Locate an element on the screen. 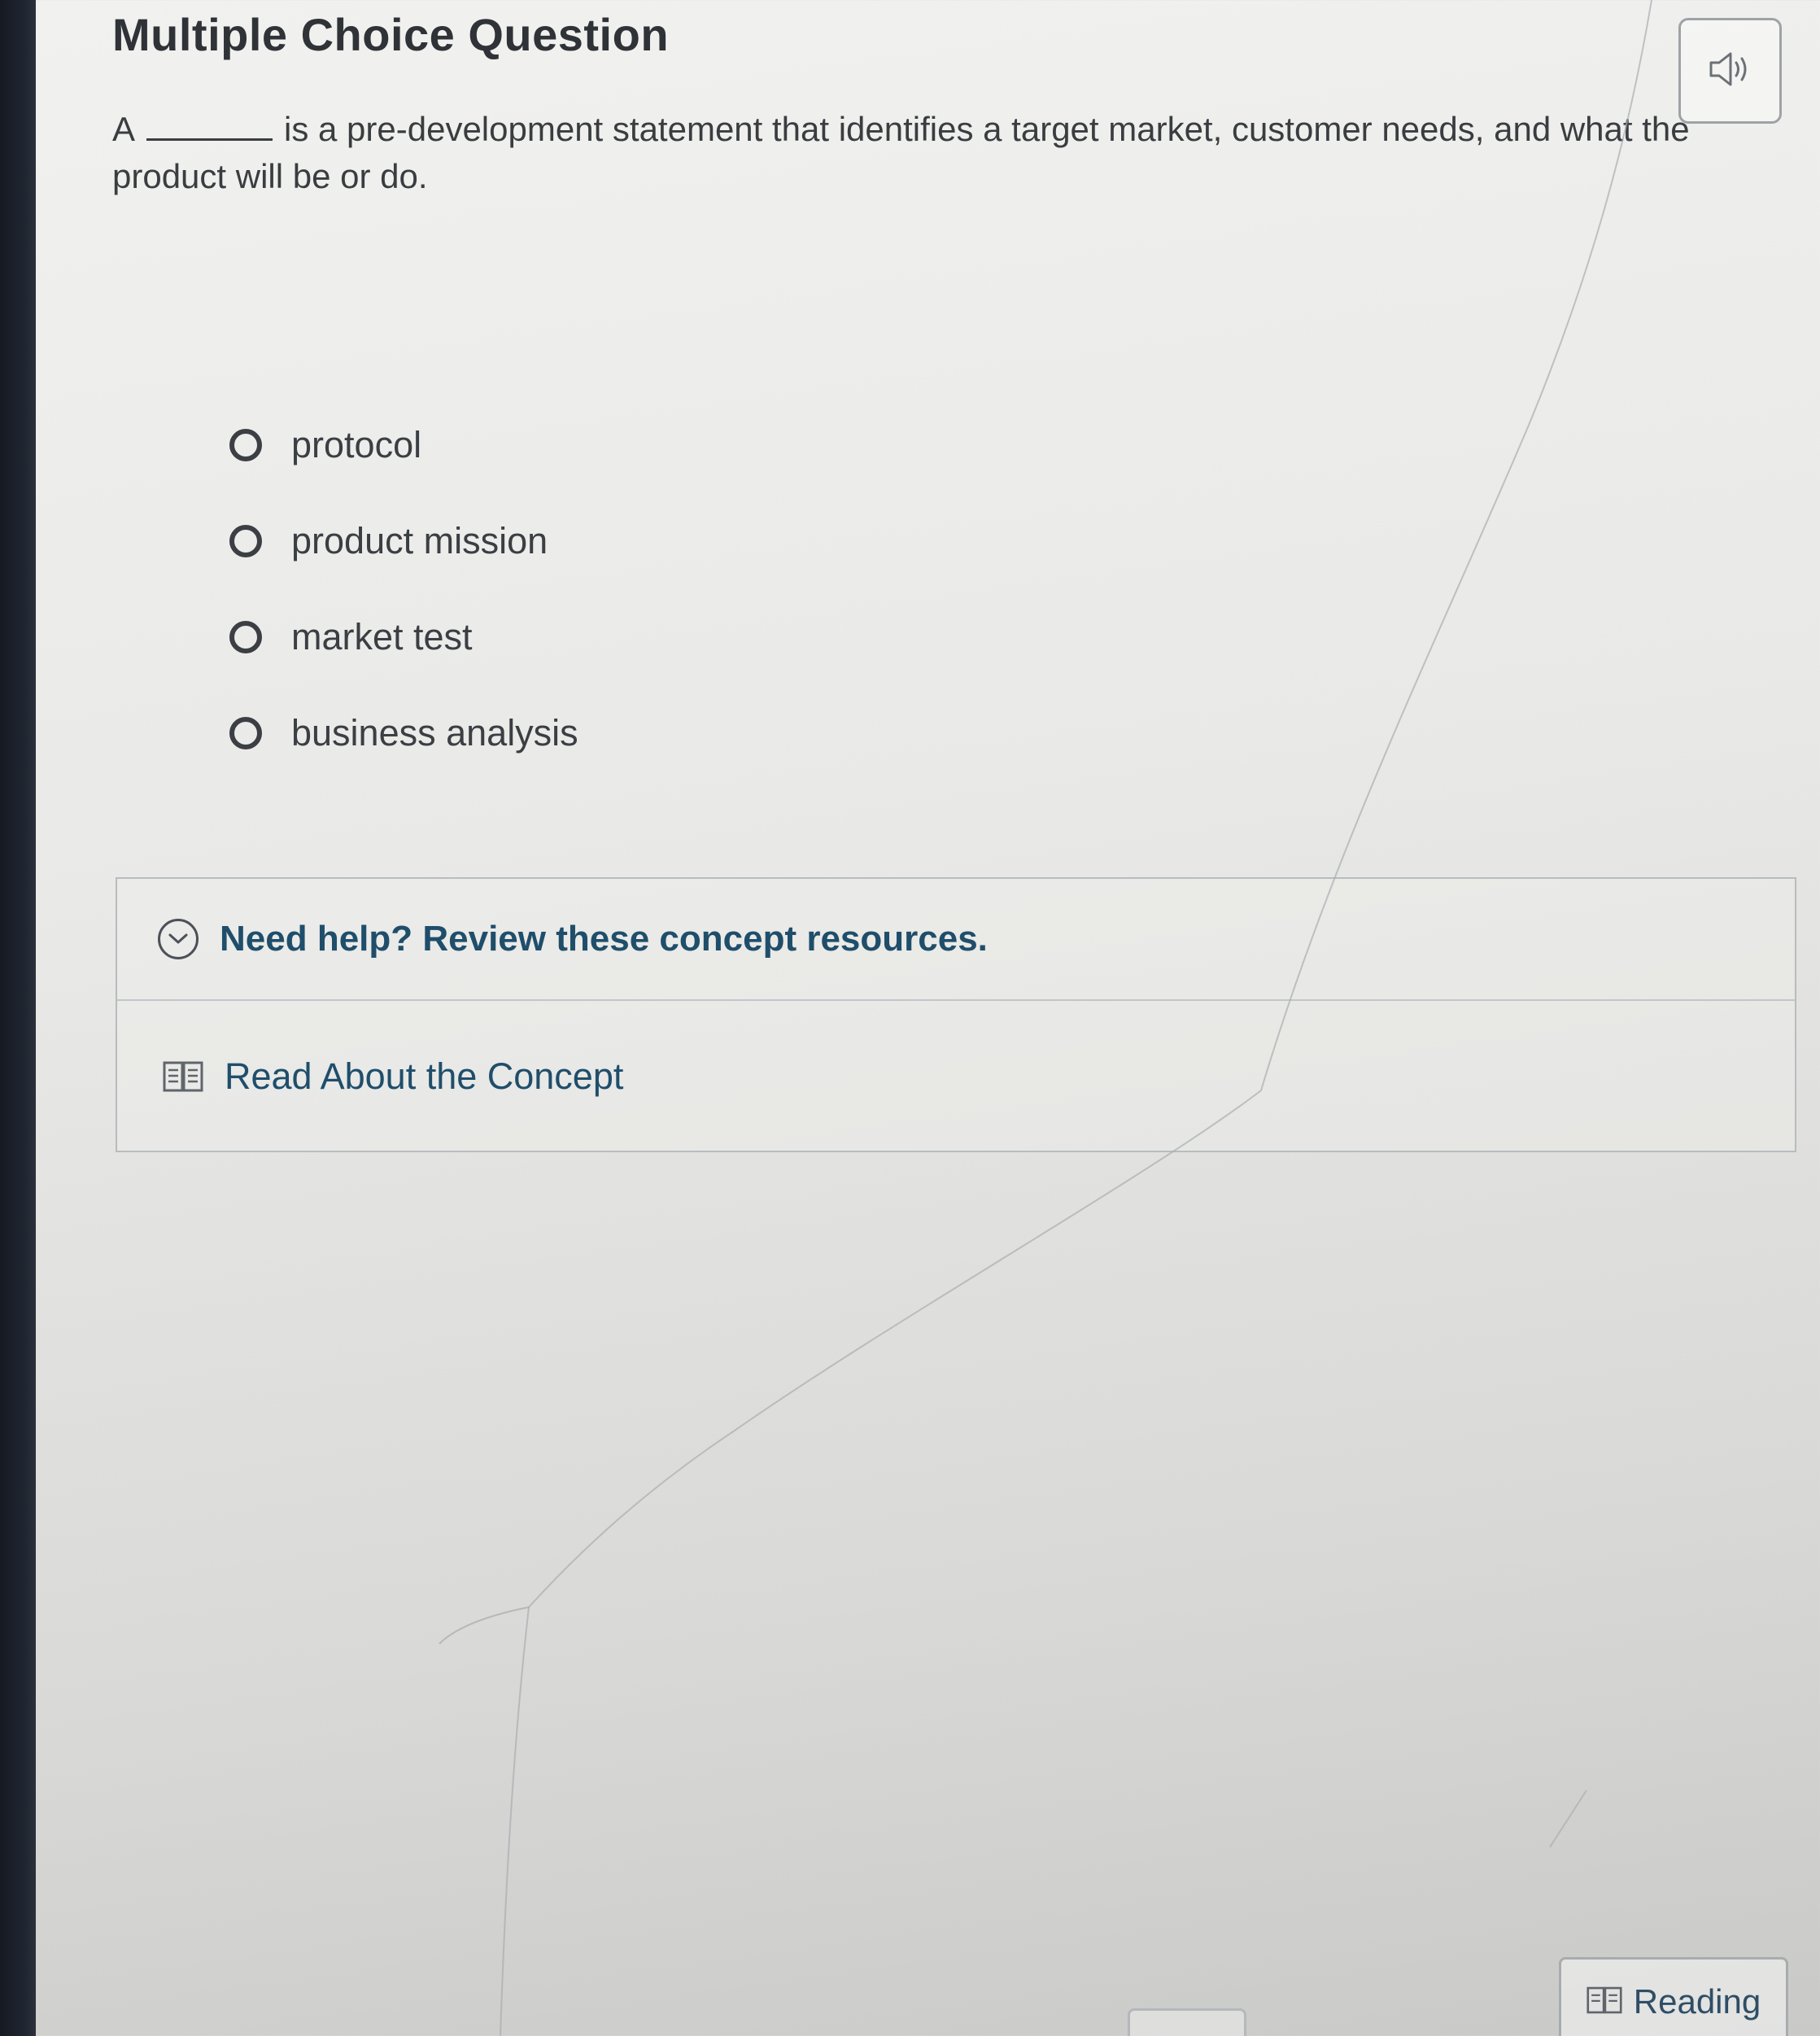 This screenshot has width=1820, height=2036. option-protocol: protocol is located at coordinates (403, 445).